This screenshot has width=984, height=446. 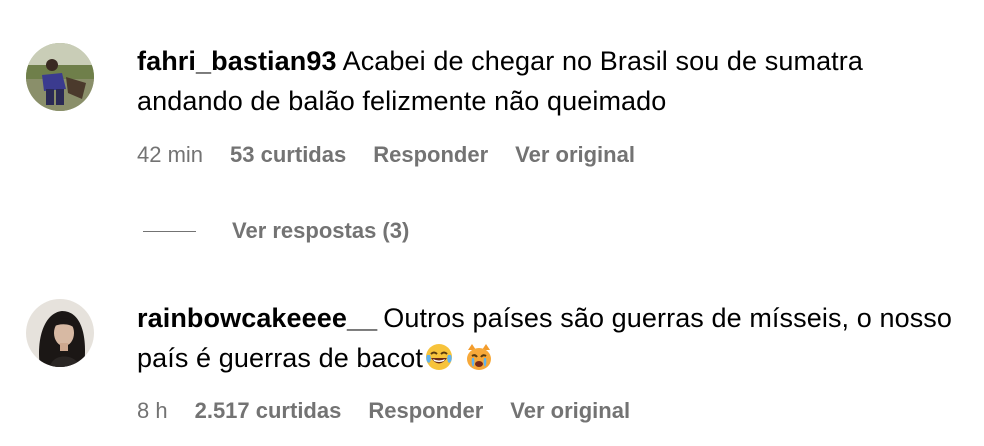 What do you see at coordinates (321, 230) in the screenshot?
I see `view-replies-label: Ver respostas (3)` at bounding box center [321, 230].